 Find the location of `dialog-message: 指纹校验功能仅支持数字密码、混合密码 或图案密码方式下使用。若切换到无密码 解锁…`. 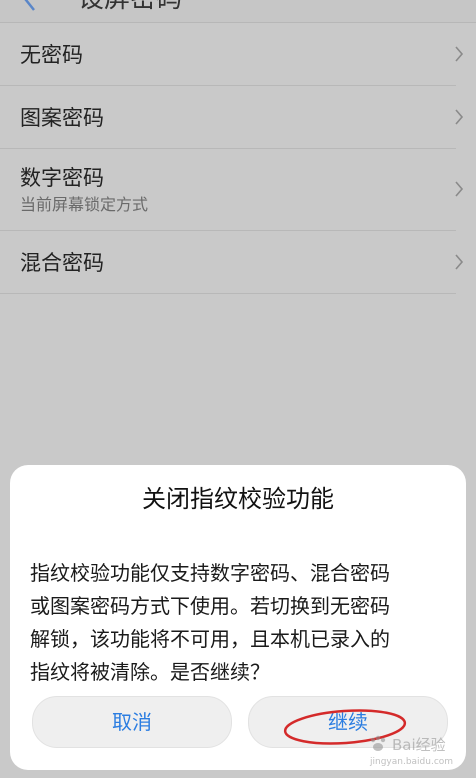

dialog-message: 指纹校验功能仅支持数字密码、混合密码 或图案密码方式下使用。若切换到无密码 解锁… is located at coordinates (210, 622).